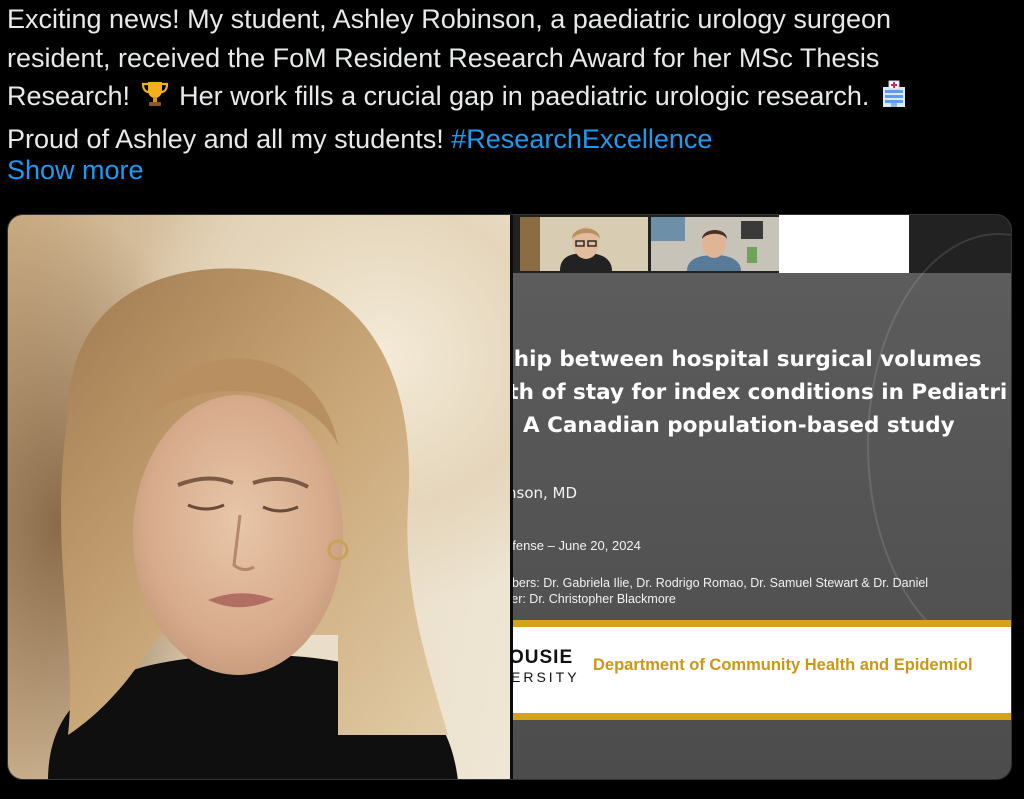 The width and height of the screenshot is (1024, 799). What do you see at coordinates (577, 545) in the screenshot?
I see `slide-defense-date: efense – June 20, 2024` at bounding box center [577, 545].